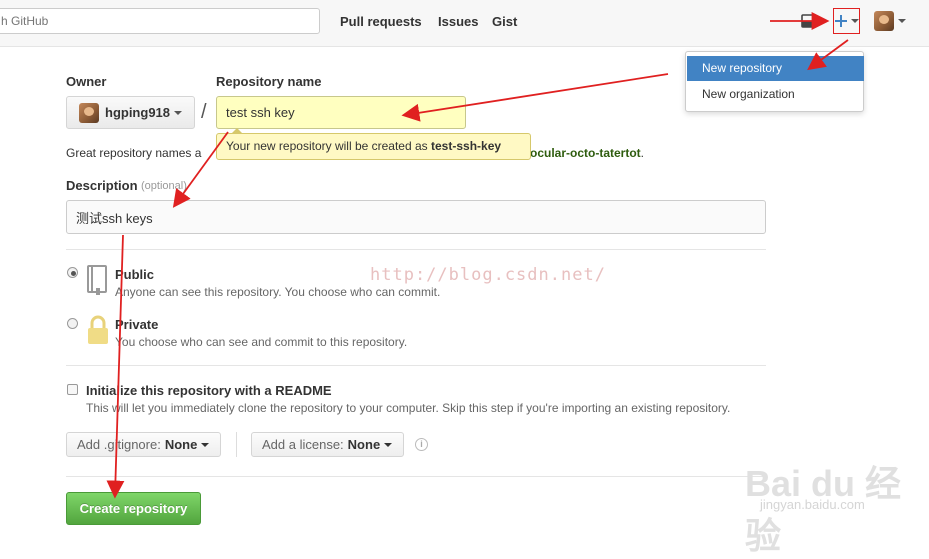 This screenshot has width=929, height=559. I want to click on create-dropdown-menu: New repository New organization, so click(774, 81).